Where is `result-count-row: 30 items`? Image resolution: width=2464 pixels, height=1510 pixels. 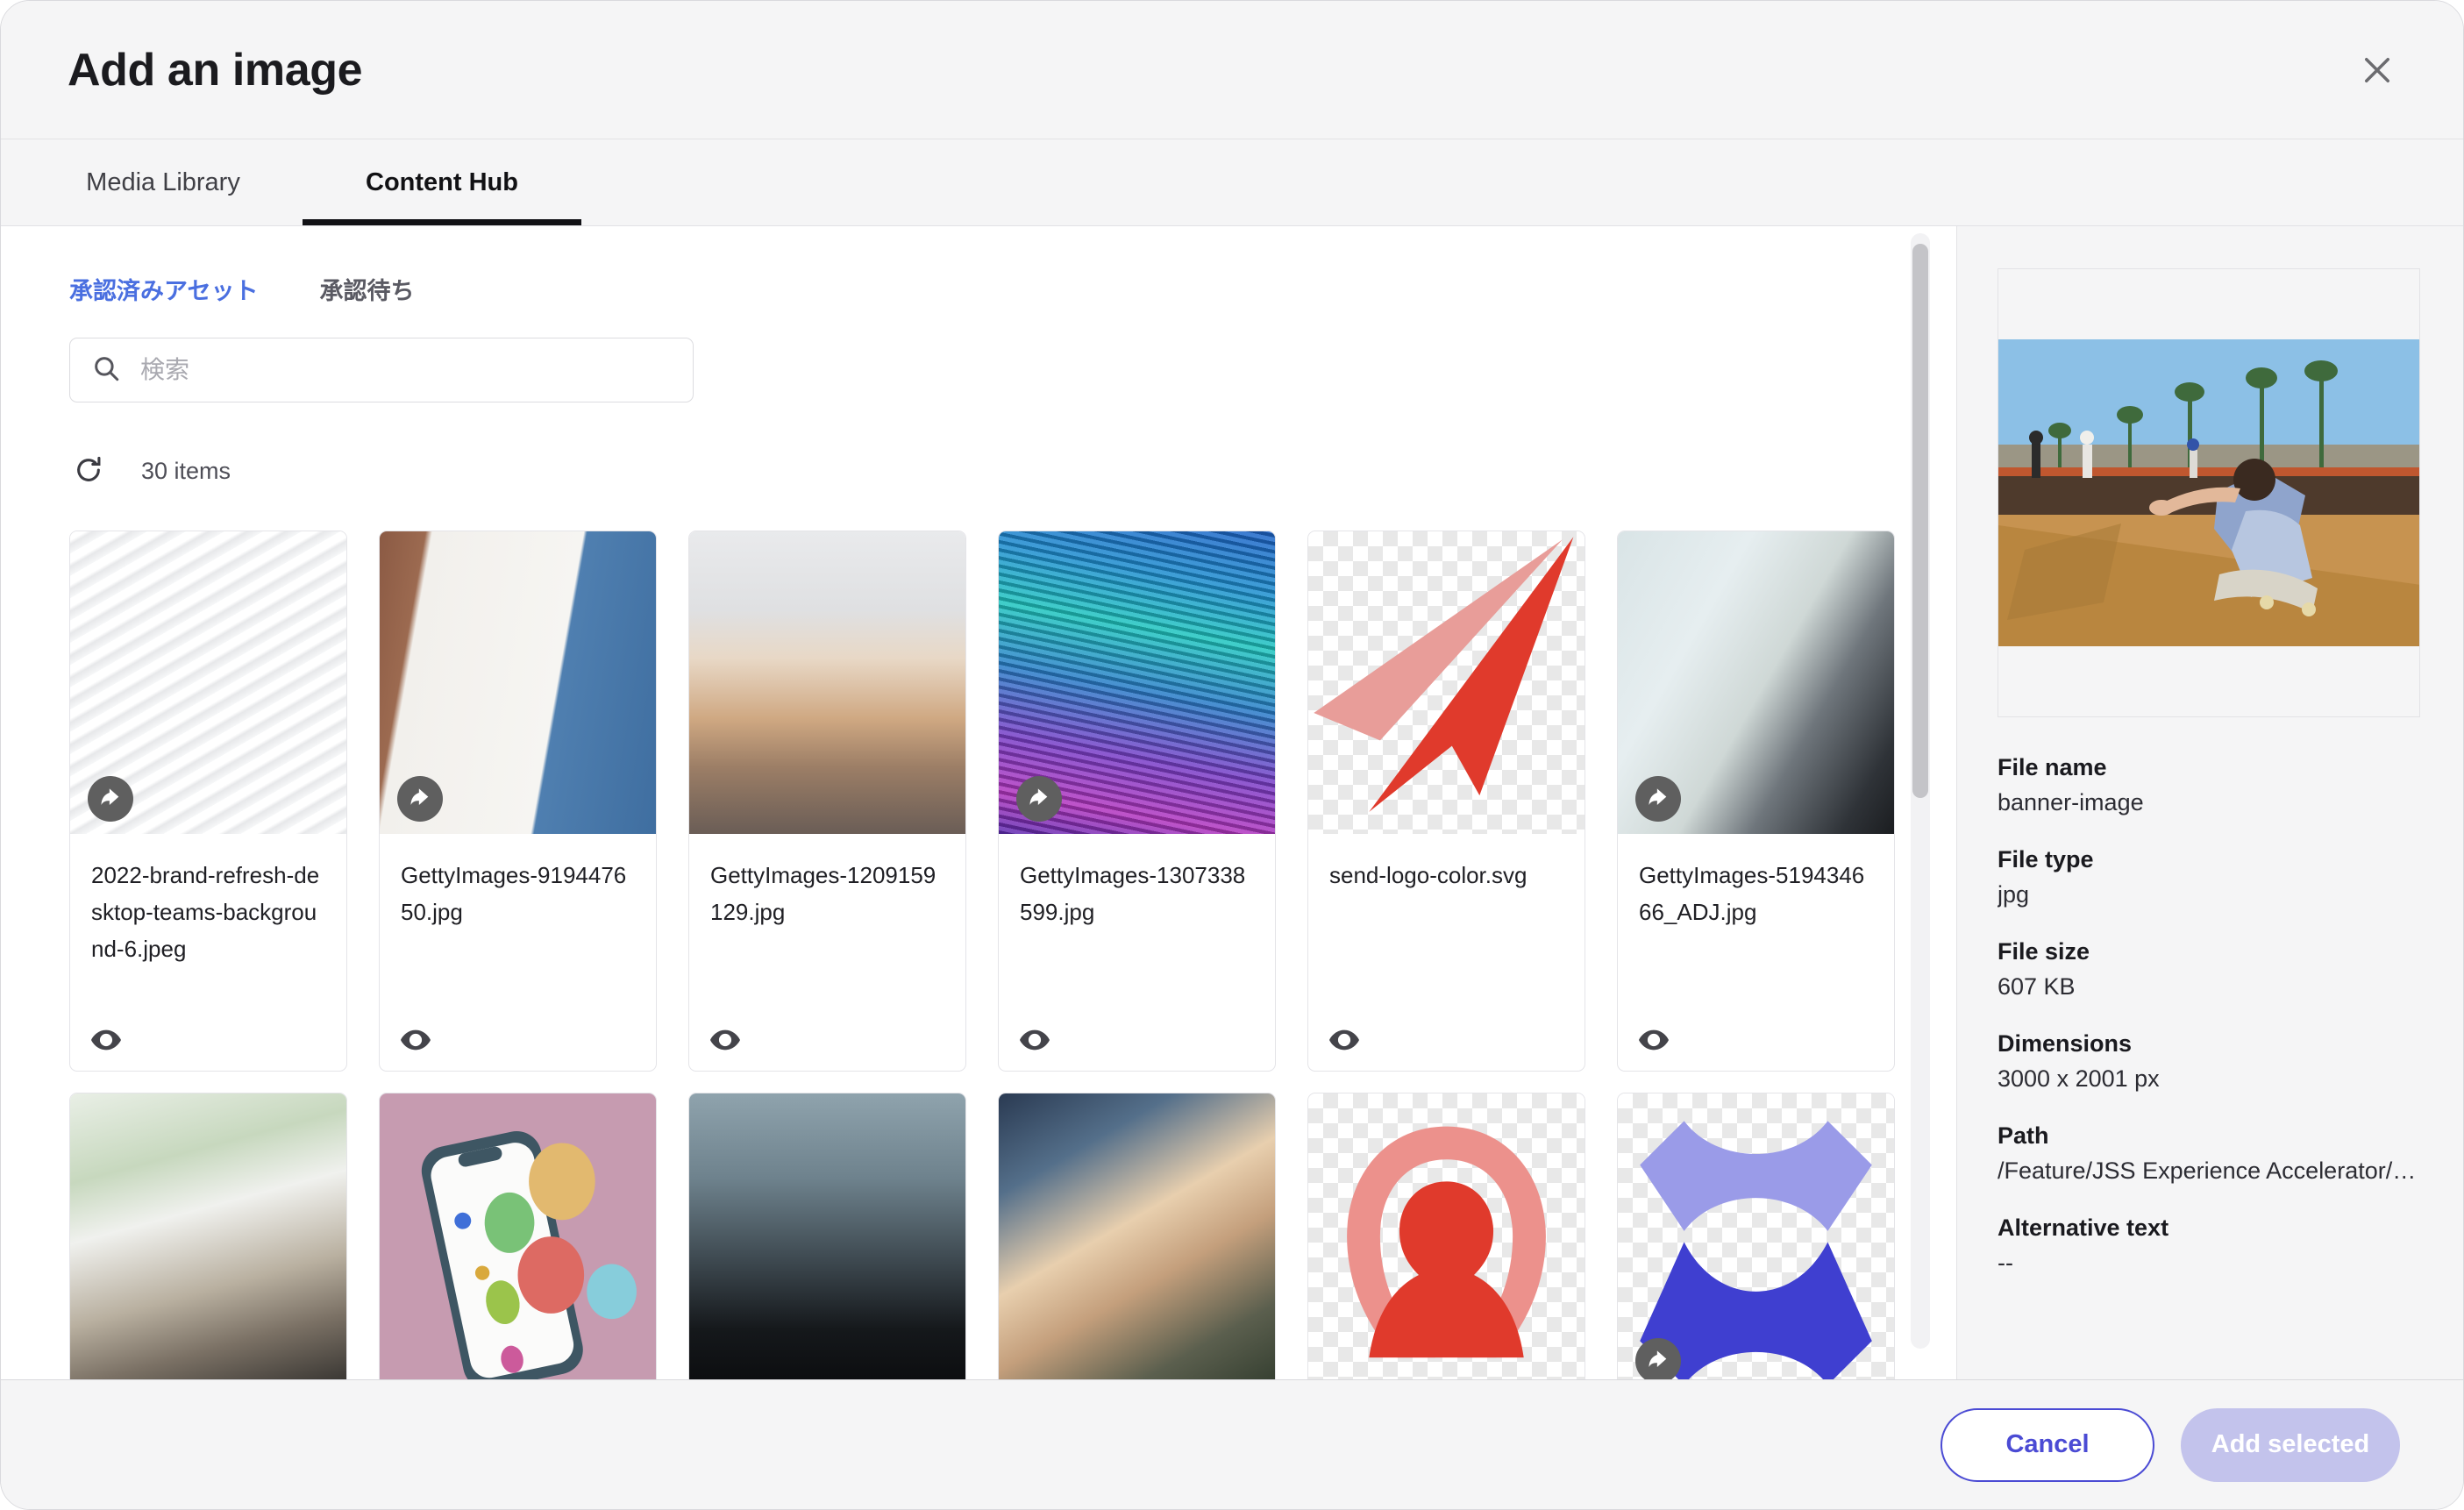
result-count-row: 30 items is located at coordinates (986, 471).